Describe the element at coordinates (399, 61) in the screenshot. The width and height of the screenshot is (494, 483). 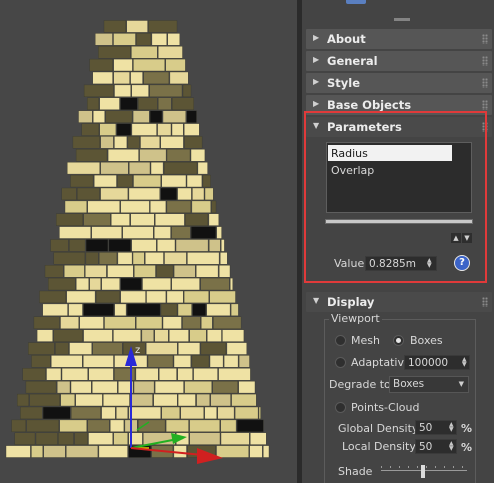
I see `rollout-general: ▶ General` at that location.